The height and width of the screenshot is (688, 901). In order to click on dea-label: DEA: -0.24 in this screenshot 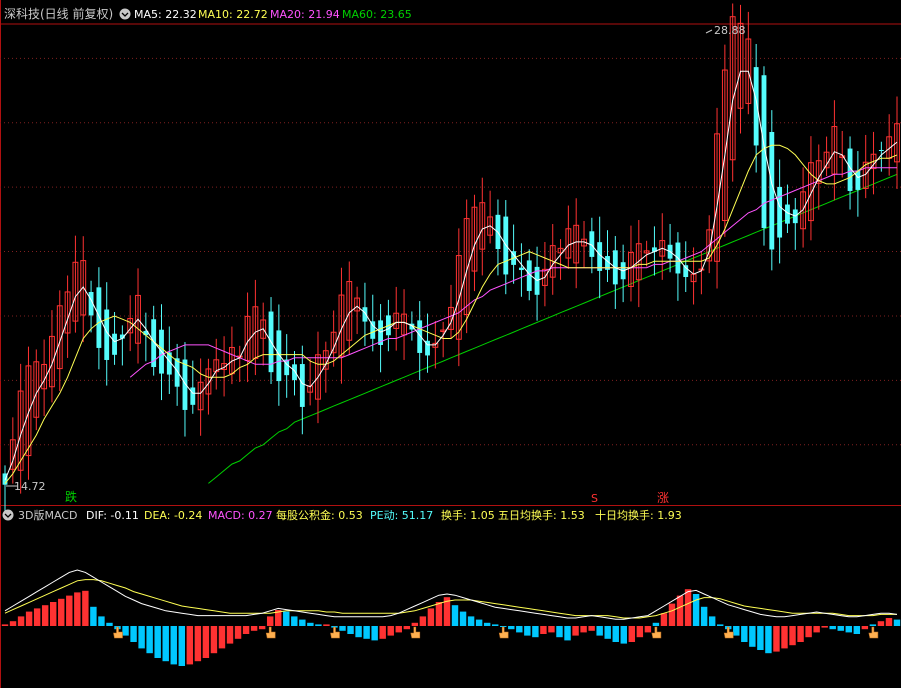, I will do `click(173, 515)`.